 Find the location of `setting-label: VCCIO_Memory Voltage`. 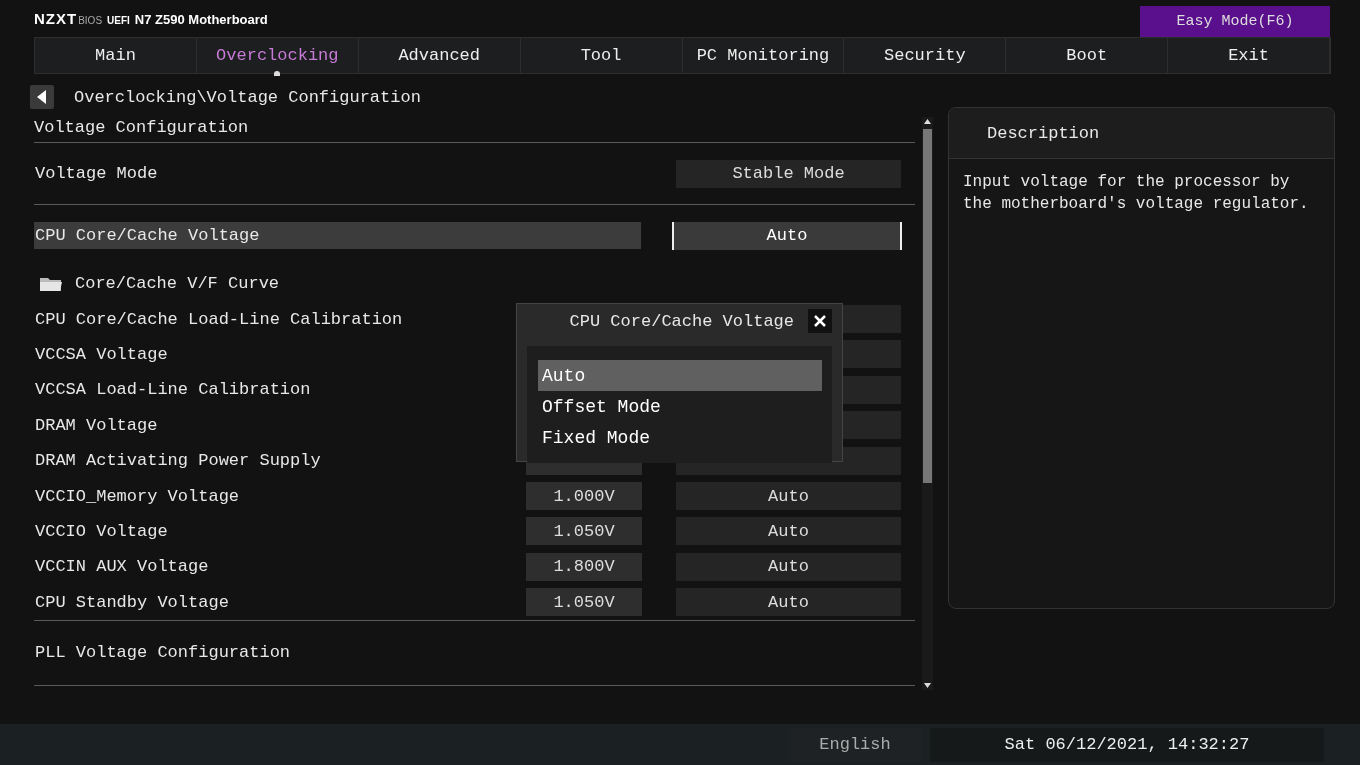

setting-label: VCCIO_Memory Voltage is located at coordinates (280, 496).